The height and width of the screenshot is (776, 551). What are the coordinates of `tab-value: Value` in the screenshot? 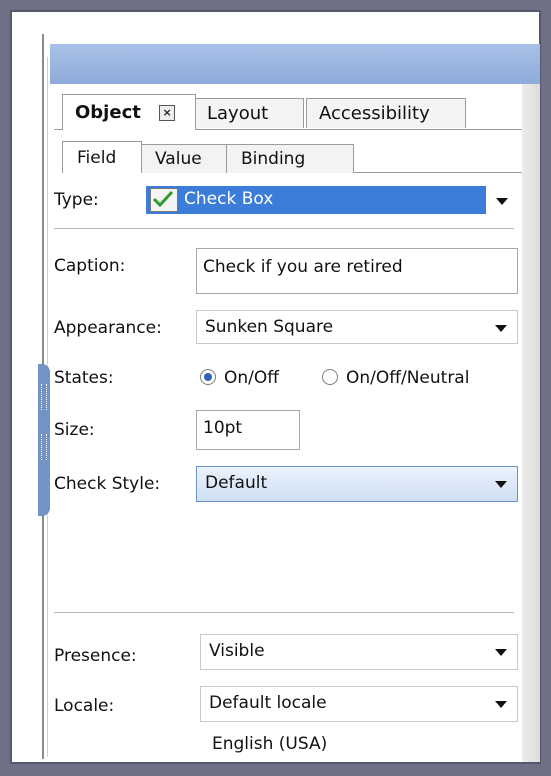 It's located at (184, 158).